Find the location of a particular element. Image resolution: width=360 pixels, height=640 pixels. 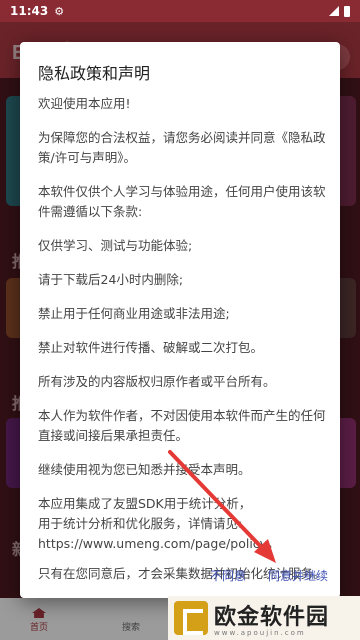

watermark-url: www.apoujin.com is located at coordinates (260, 633).